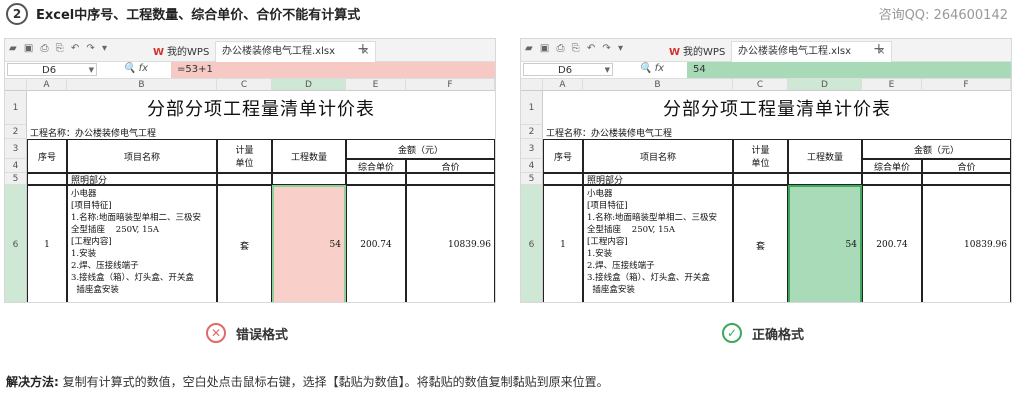 Image resolution: width=1014 pixels, height=412 pixels. Describe the element at coordinates (247, 333) in the screenshot. I see `wrong-format-label: ✕ 错误格式` at that location.